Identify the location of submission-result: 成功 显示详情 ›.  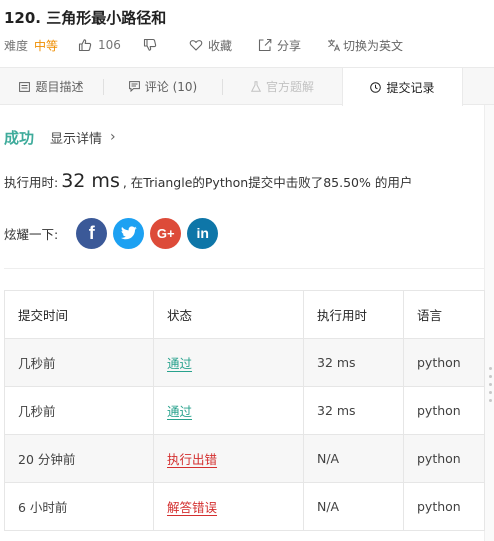
(60, 137).